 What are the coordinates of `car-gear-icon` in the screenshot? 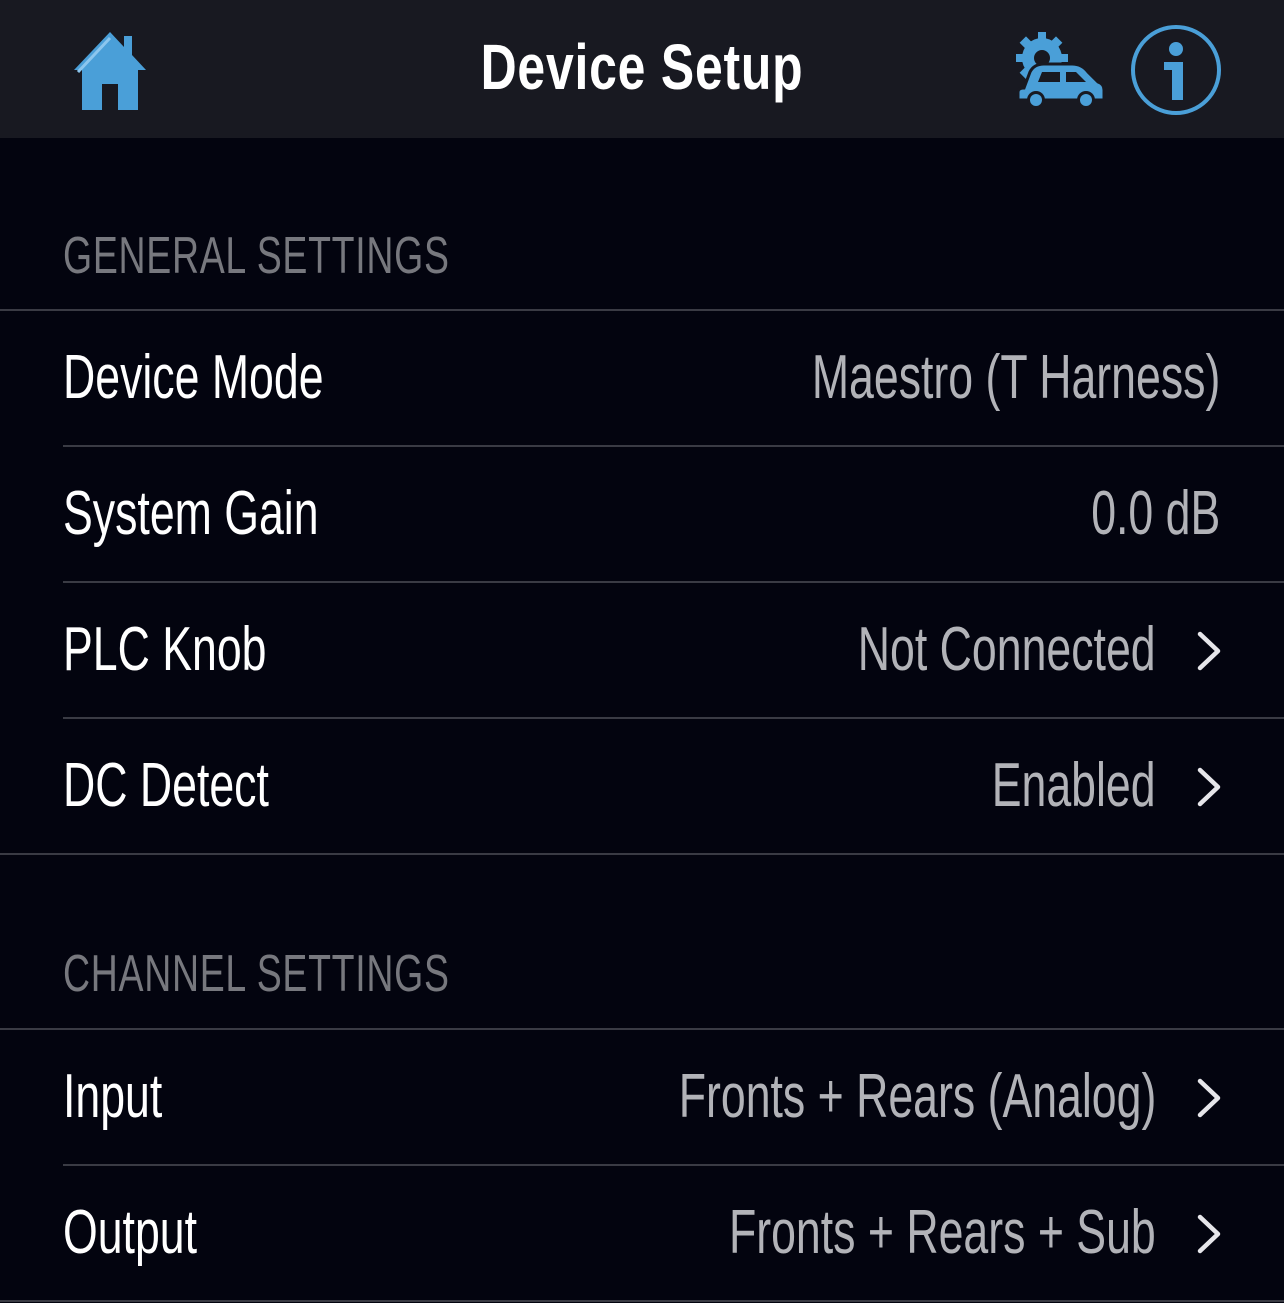 It's located at (1061, 70).